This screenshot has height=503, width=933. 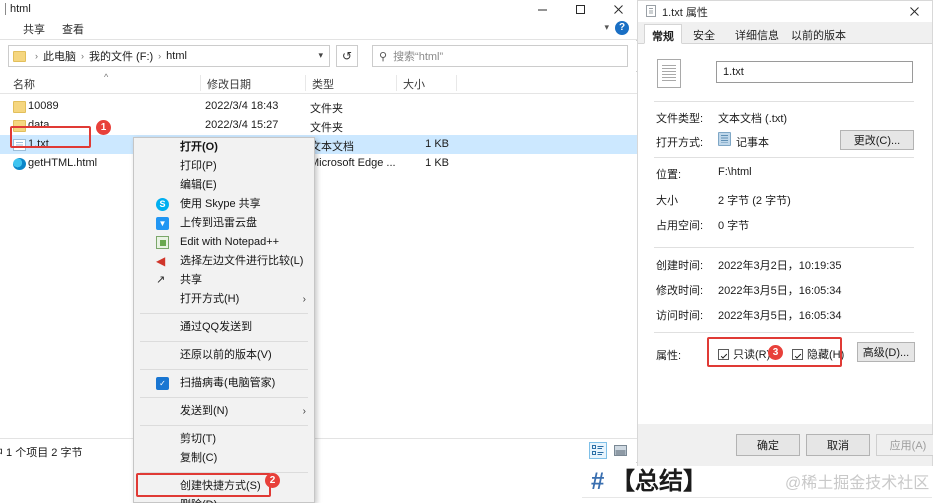 What do you see at coordinates (818, 34) in the screenshot?
I see `tab-previous-versions: 以前的版本` at bounding box center [818, 34].